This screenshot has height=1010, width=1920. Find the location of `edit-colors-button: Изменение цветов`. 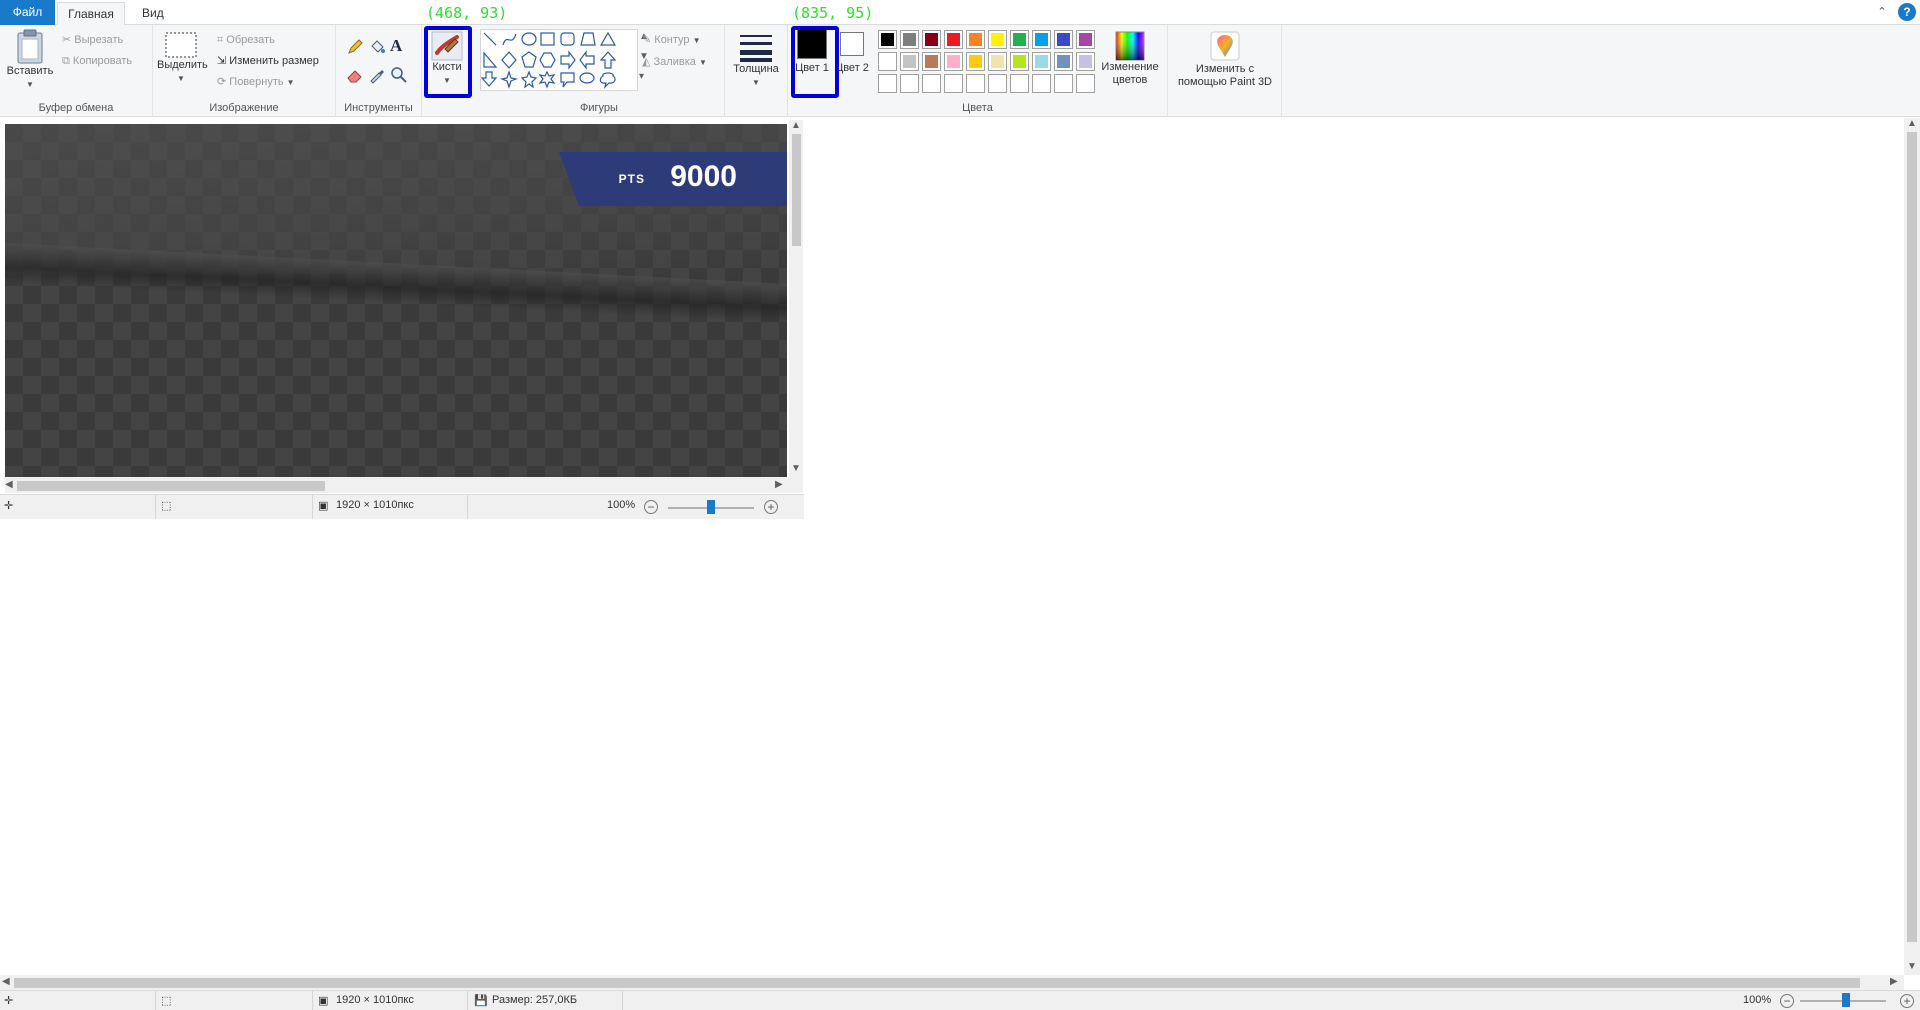

edit-colors-button: Изменение цветов is located at coordinates (1130, 59).